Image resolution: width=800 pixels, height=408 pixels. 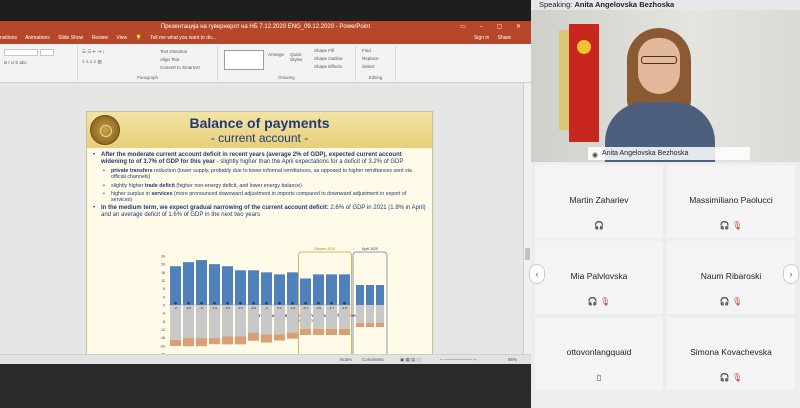 I want to click on participant-tile: Martin Zahariev 🎧, so click(x=599, y=201).